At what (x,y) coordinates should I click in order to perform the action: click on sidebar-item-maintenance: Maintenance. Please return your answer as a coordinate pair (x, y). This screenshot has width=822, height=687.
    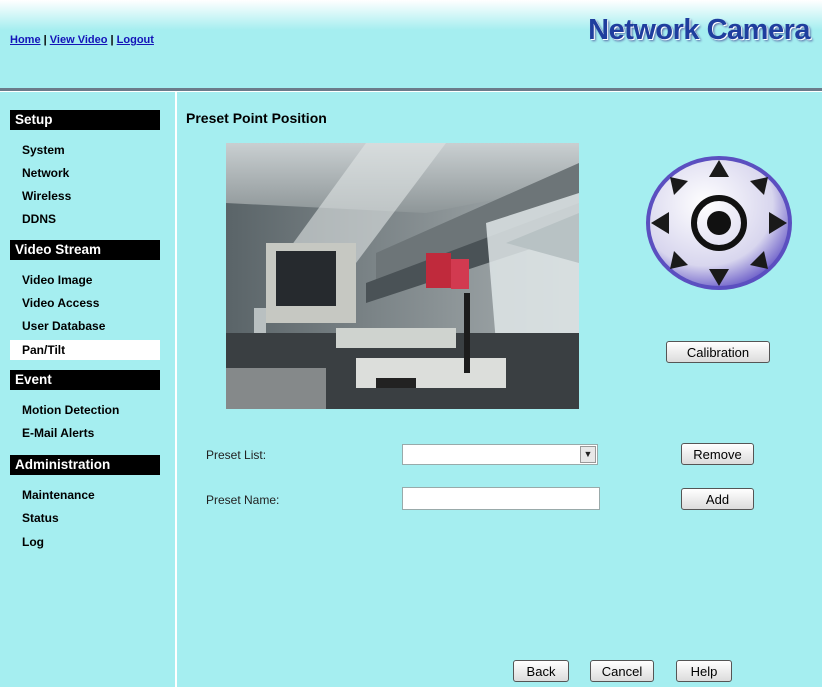
    Looking at the image, I should click on (58, 495).